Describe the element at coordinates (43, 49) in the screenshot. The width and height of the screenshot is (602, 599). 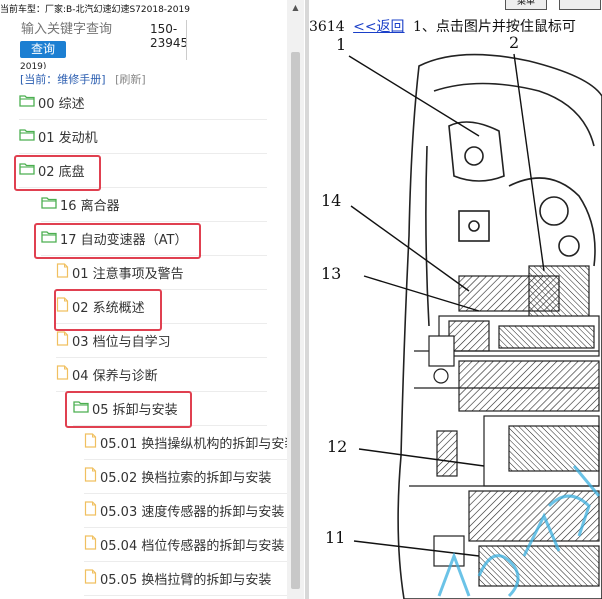
I see `search-button: 查询` at that location.